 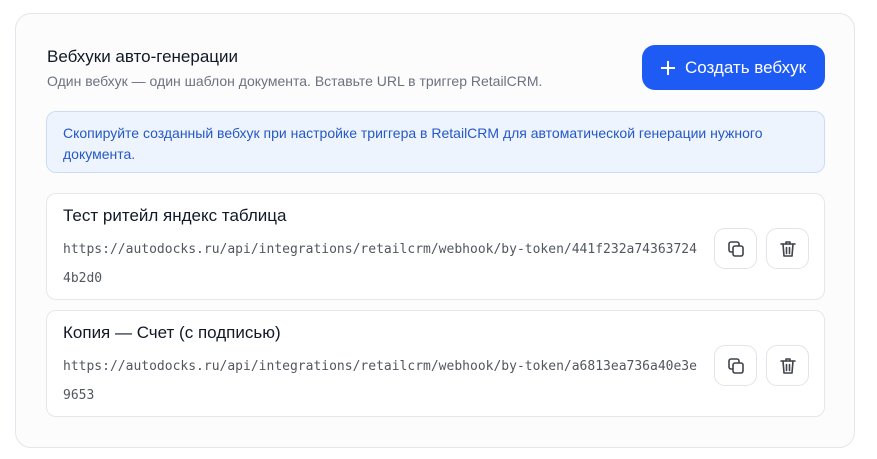 I want to click on webhook-name: Тест ритейл яндекс таблица, so click(x=175, y=215).